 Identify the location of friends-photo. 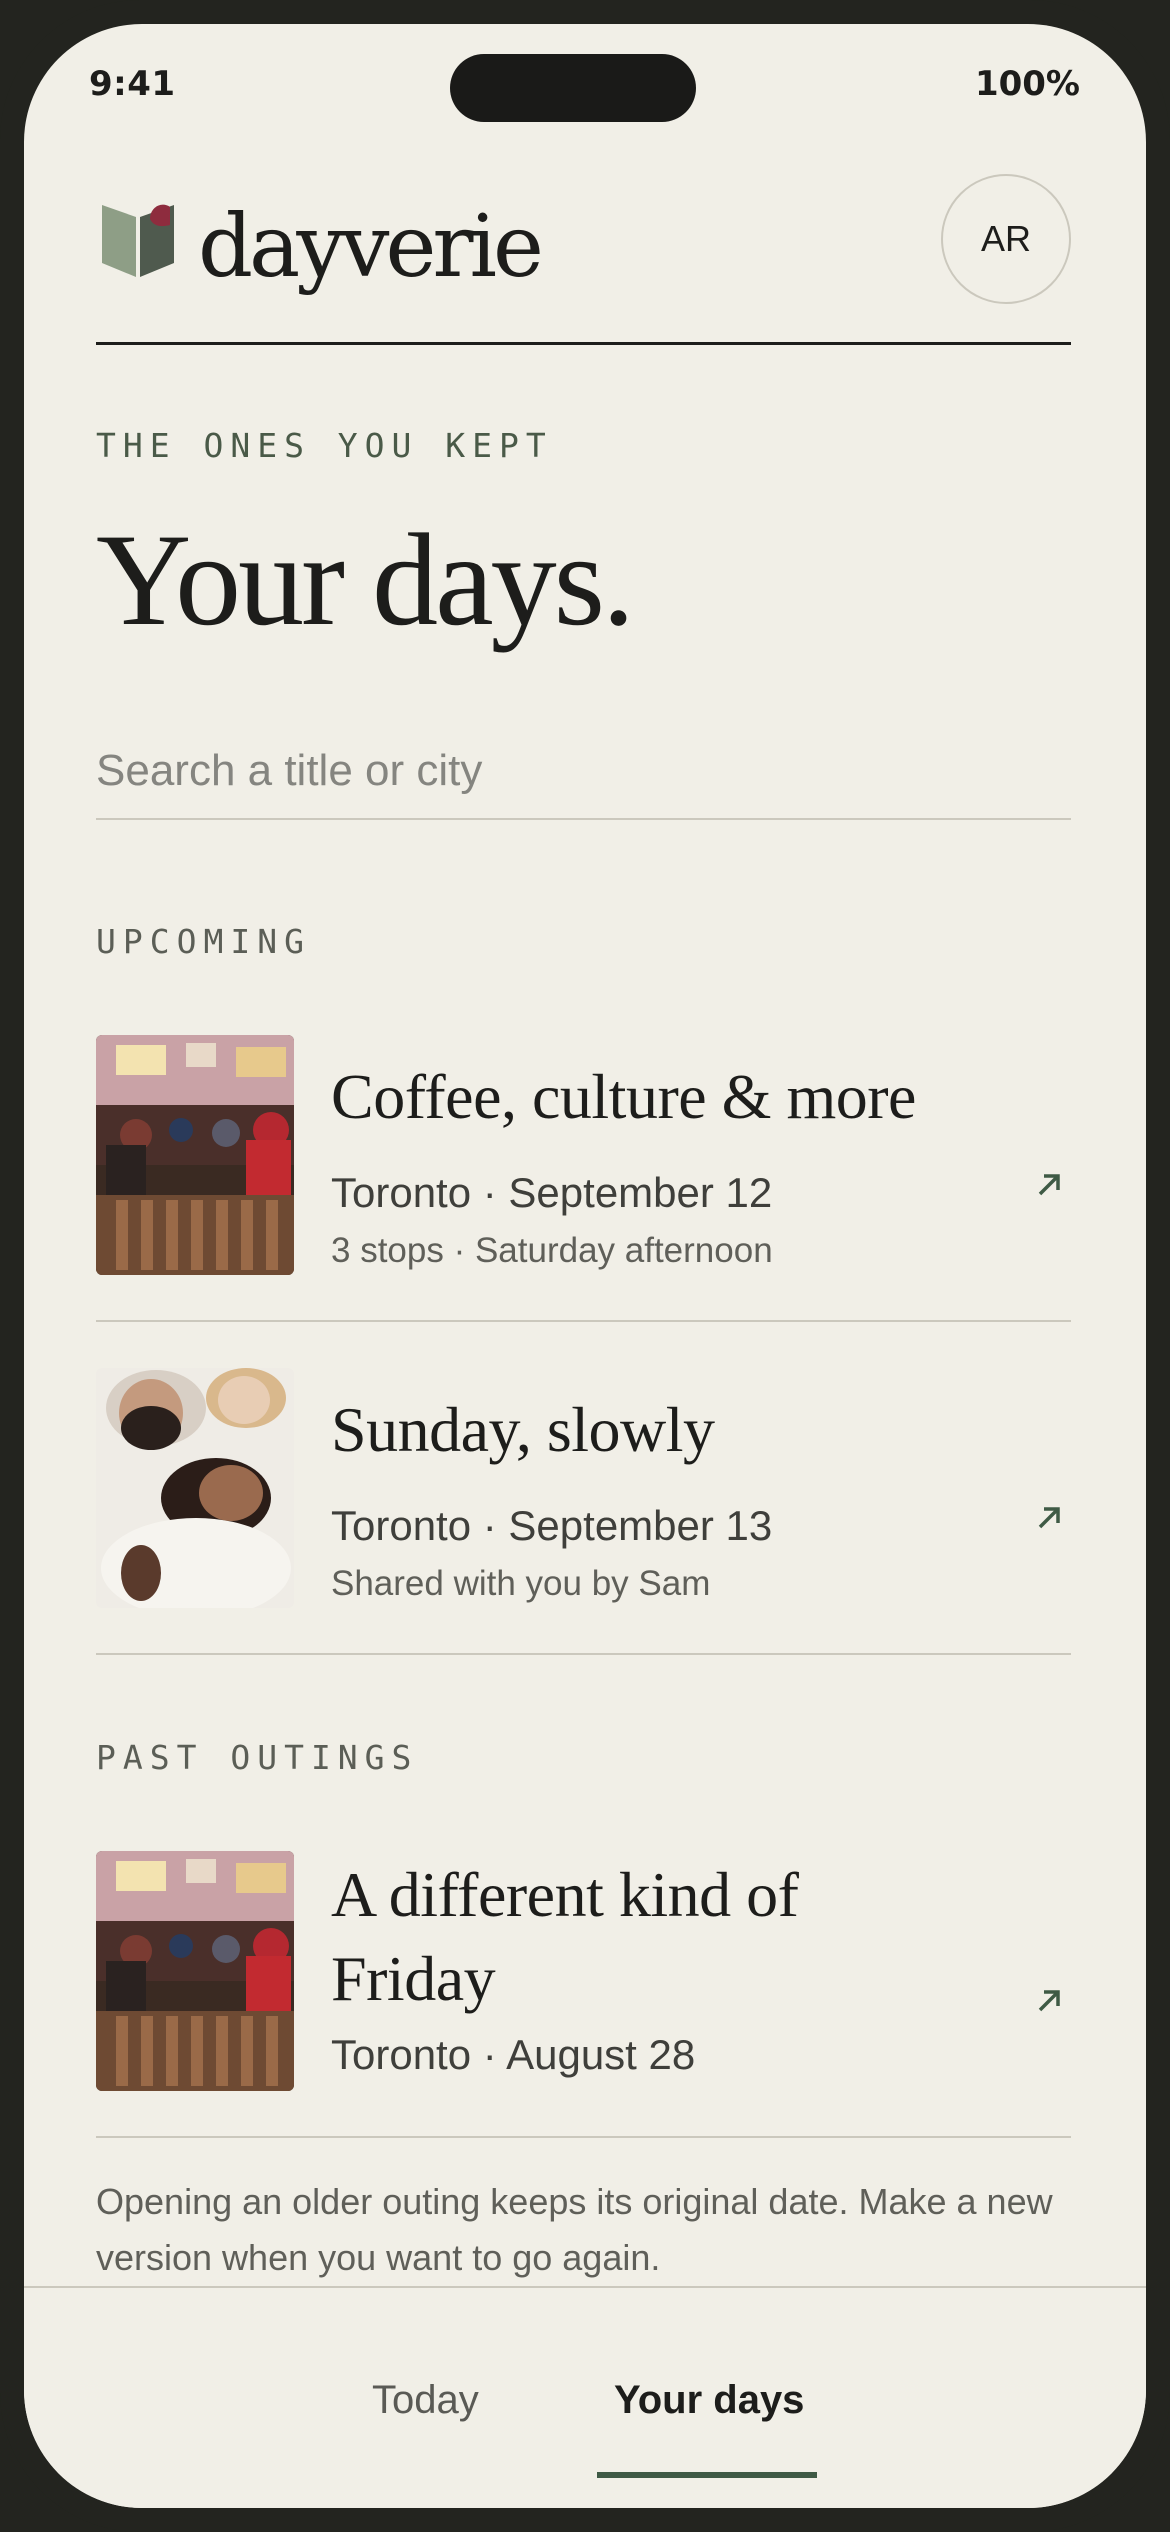
(195, 1488).